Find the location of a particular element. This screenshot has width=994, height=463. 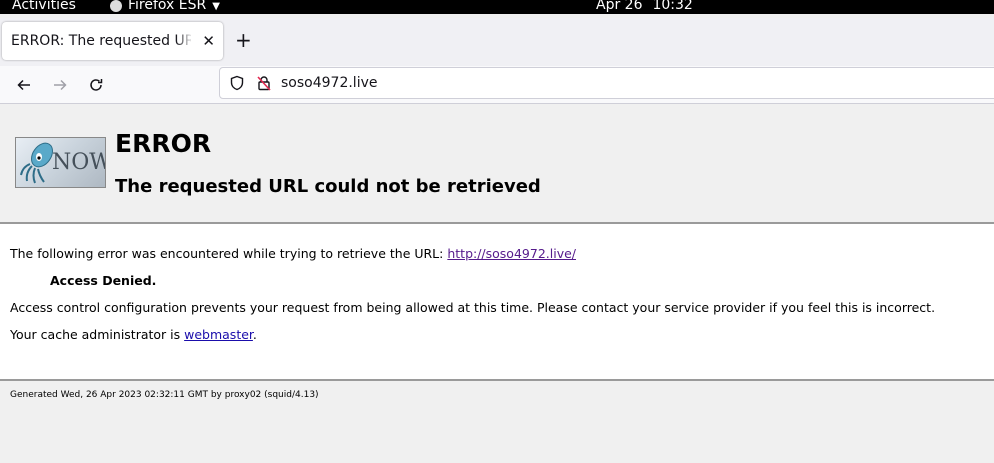

page-subtitle: The requested URL could not be retrieved is located at coordinates (328, 186).